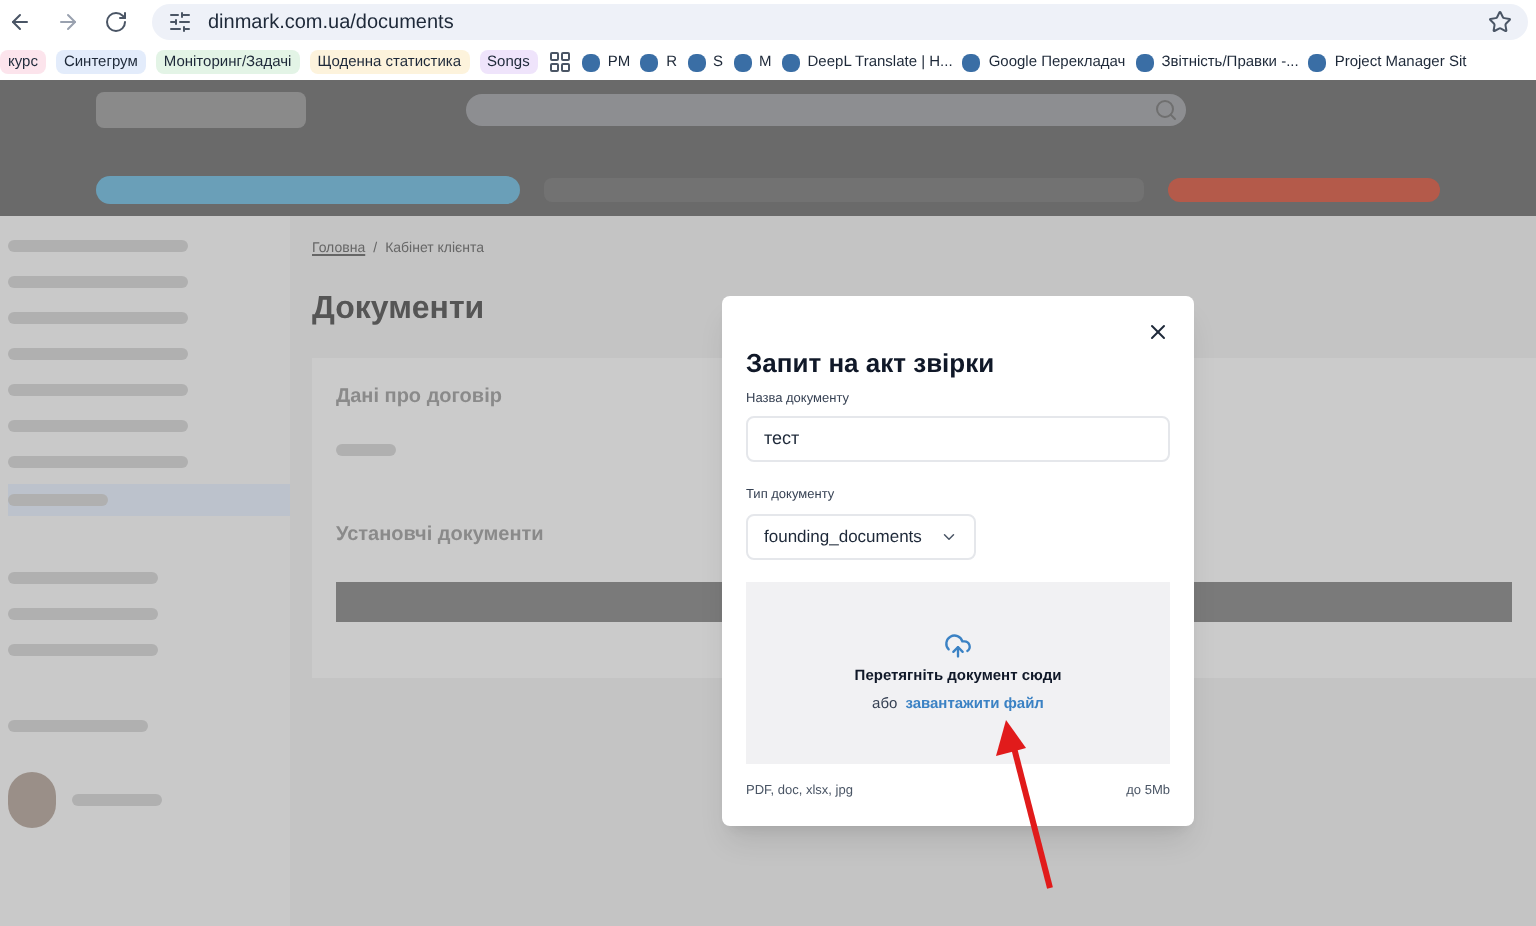 Image resolution: width=1536 pixels, height=926 pixels. Describe the element at coordinates (398, 309) in the screenshot. I see `page-title: Документи` at that location.